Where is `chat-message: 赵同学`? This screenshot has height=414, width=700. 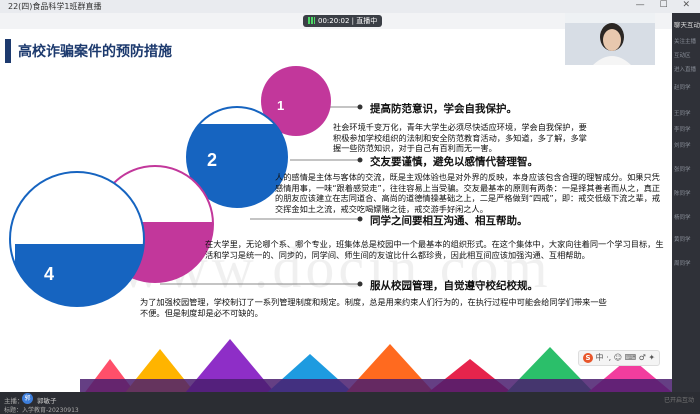 chat-message: 赵同学 is located at coordinates (682, 88).